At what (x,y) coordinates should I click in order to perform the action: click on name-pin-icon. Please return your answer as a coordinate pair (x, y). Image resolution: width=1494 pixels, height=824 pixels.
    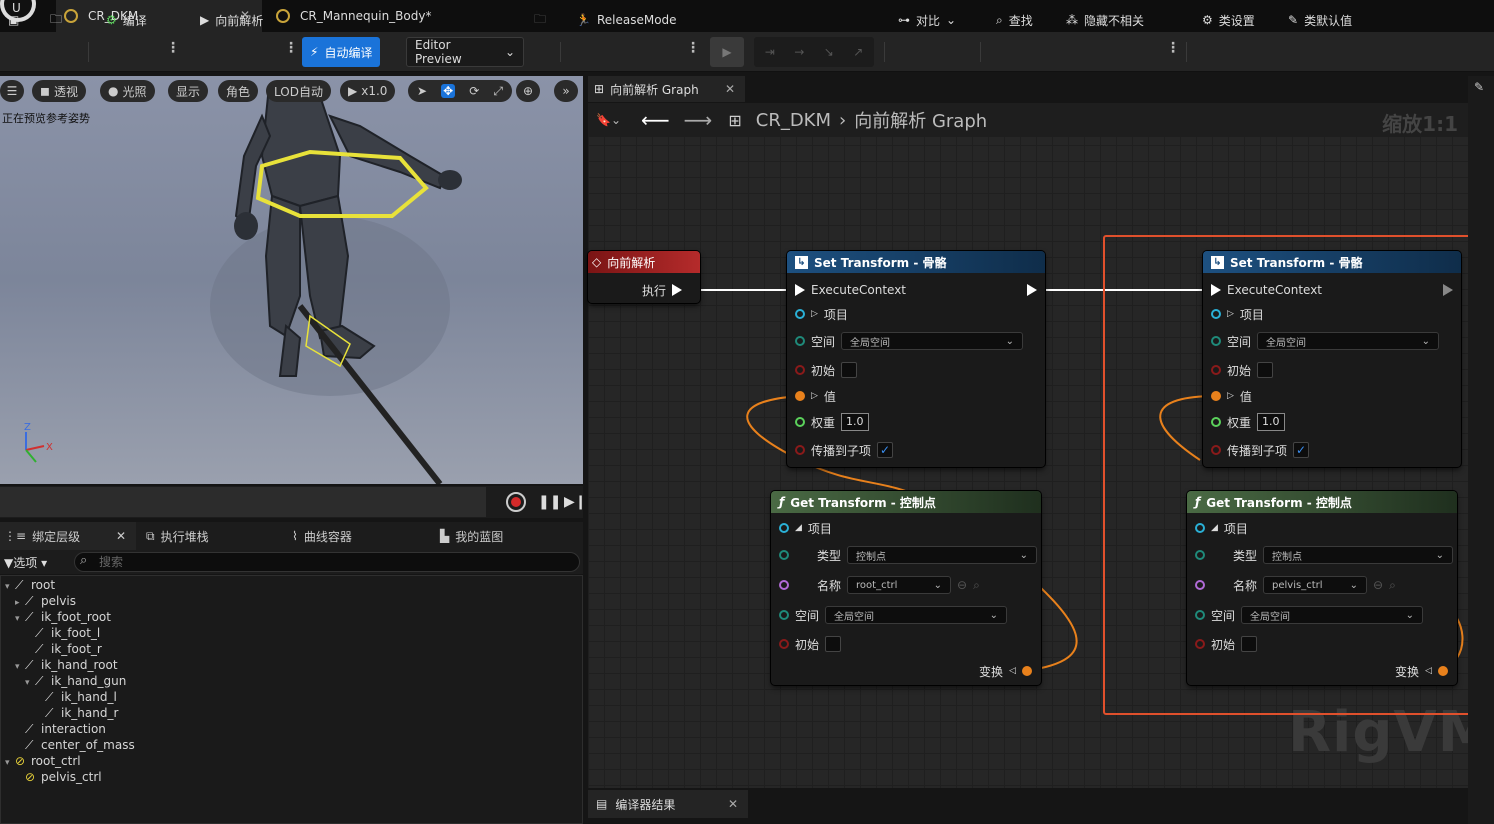
    Looking at the image, I should click on (784, 585).